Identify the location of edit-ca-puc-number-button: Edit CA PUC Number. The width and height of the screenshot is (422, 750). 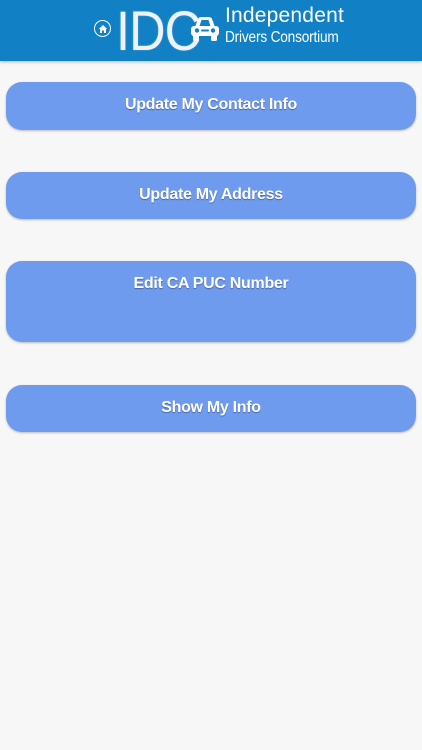
(211, 301).